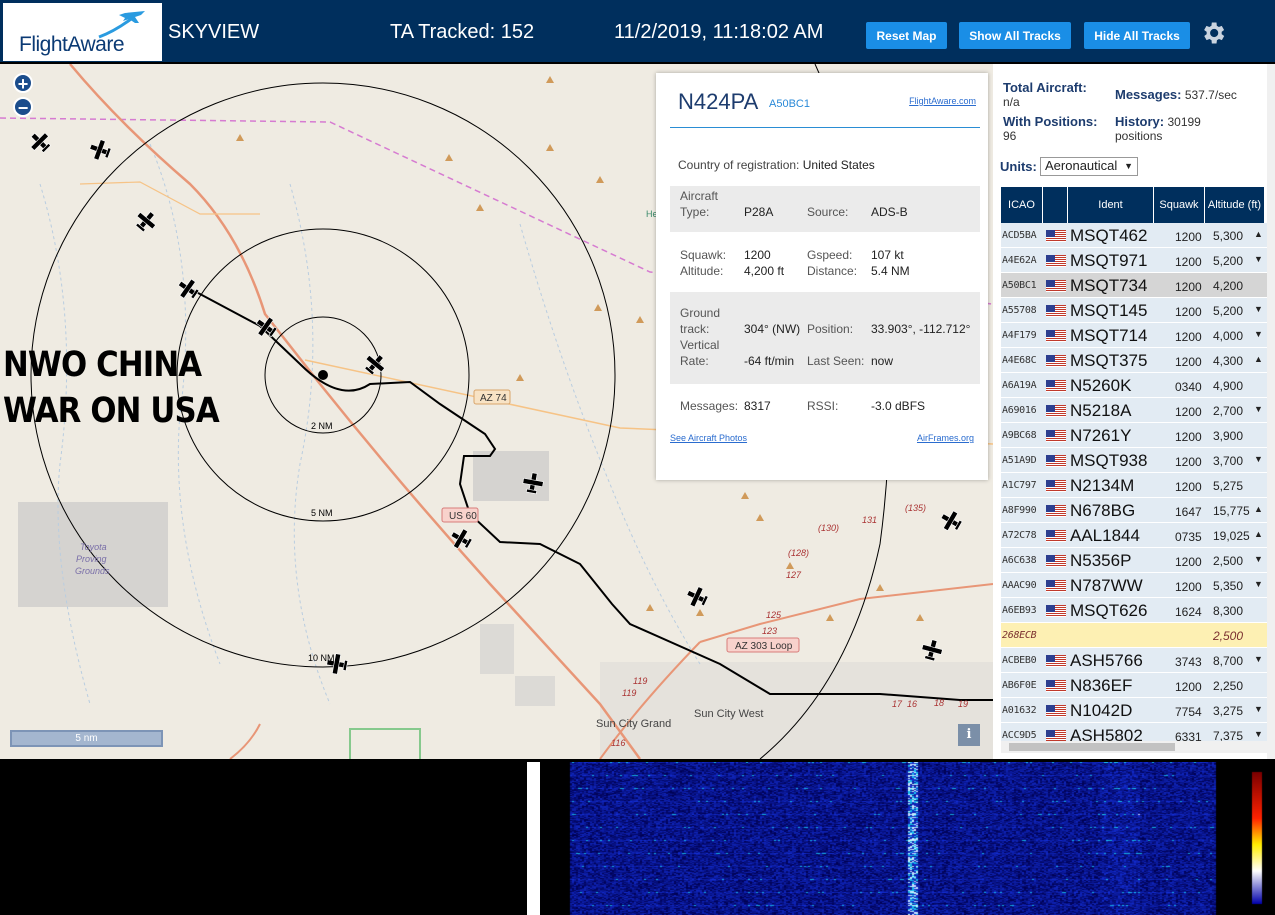  Describe the element at coordinates (1055, 205) in the screenshot. I see `col-flag` at that location.